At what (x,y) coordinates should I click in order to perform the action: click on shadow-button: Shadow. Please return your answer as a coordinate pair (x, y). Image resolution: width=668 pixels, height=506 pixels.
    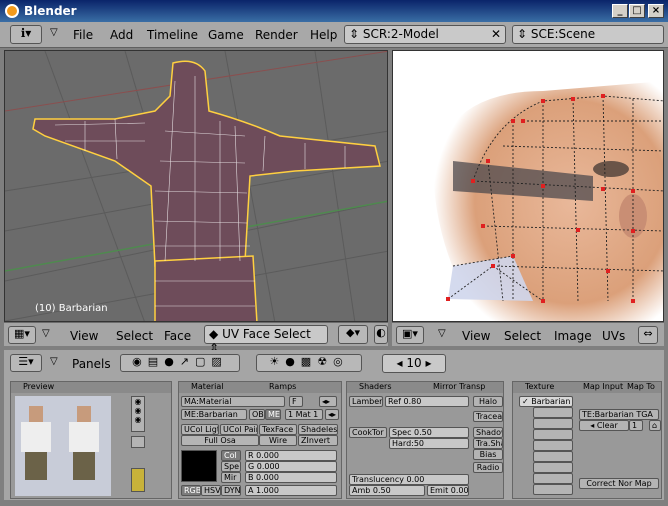
    Looking at the image, I should click on (488, 432).